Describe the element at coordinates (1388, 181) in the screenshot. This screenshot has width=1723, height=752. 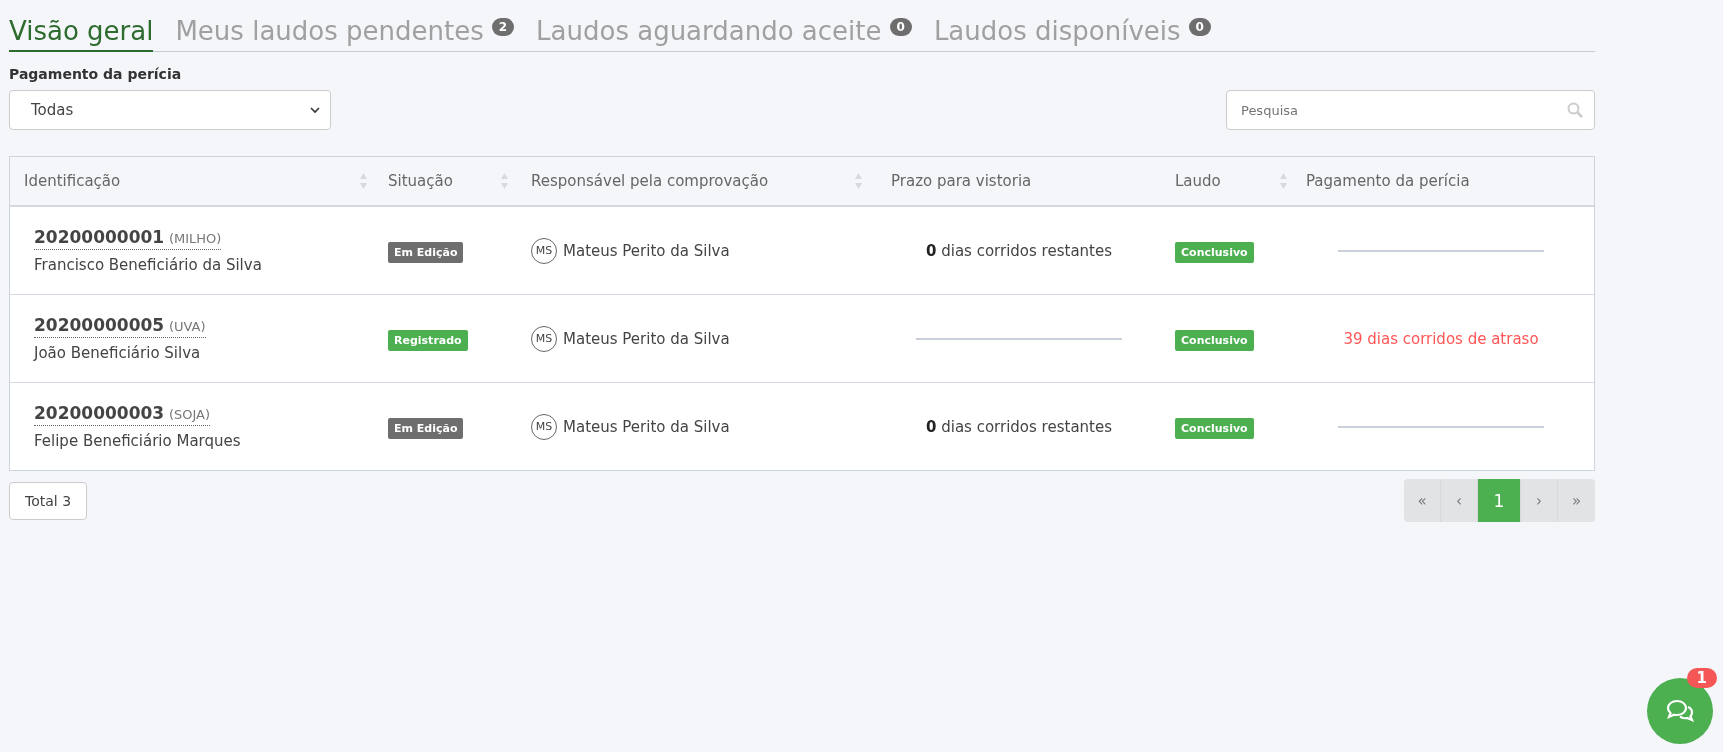
I see `column-header: Pagamento da perícia` at that location.